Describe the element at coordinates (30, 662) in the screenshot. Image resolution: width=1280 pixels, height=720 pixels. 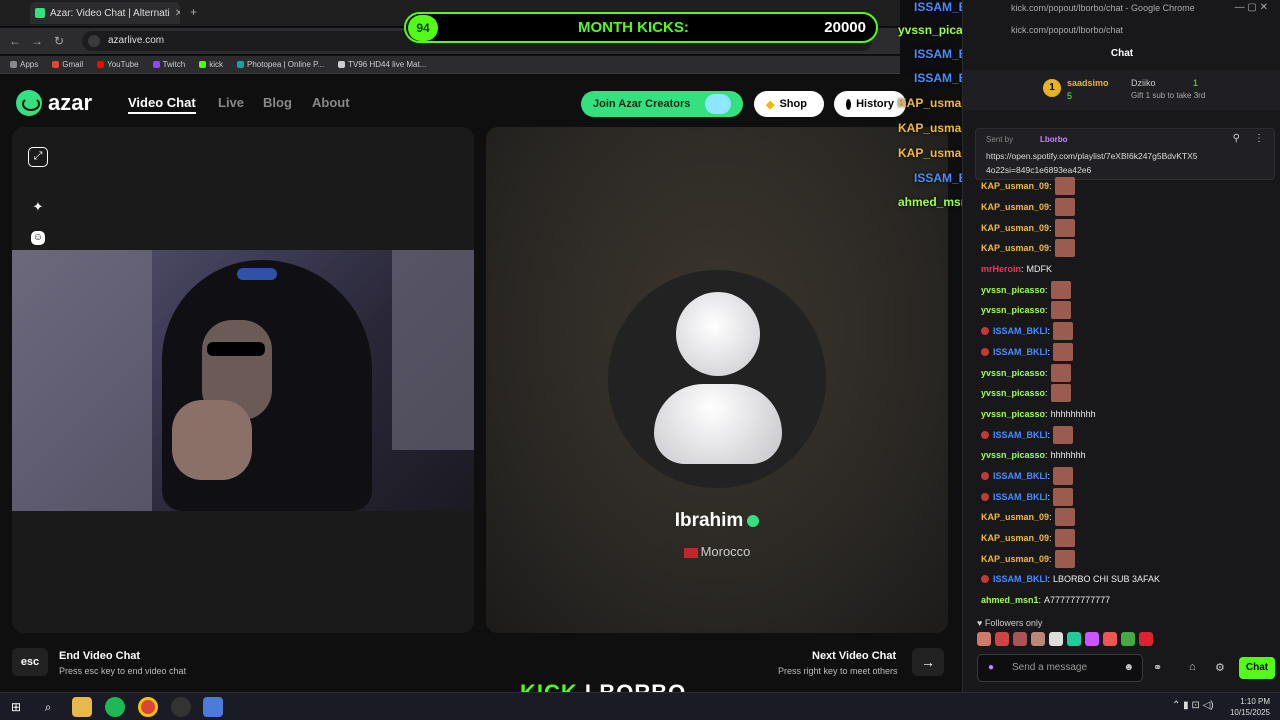
I see `esc-key-button: esc` at that location.